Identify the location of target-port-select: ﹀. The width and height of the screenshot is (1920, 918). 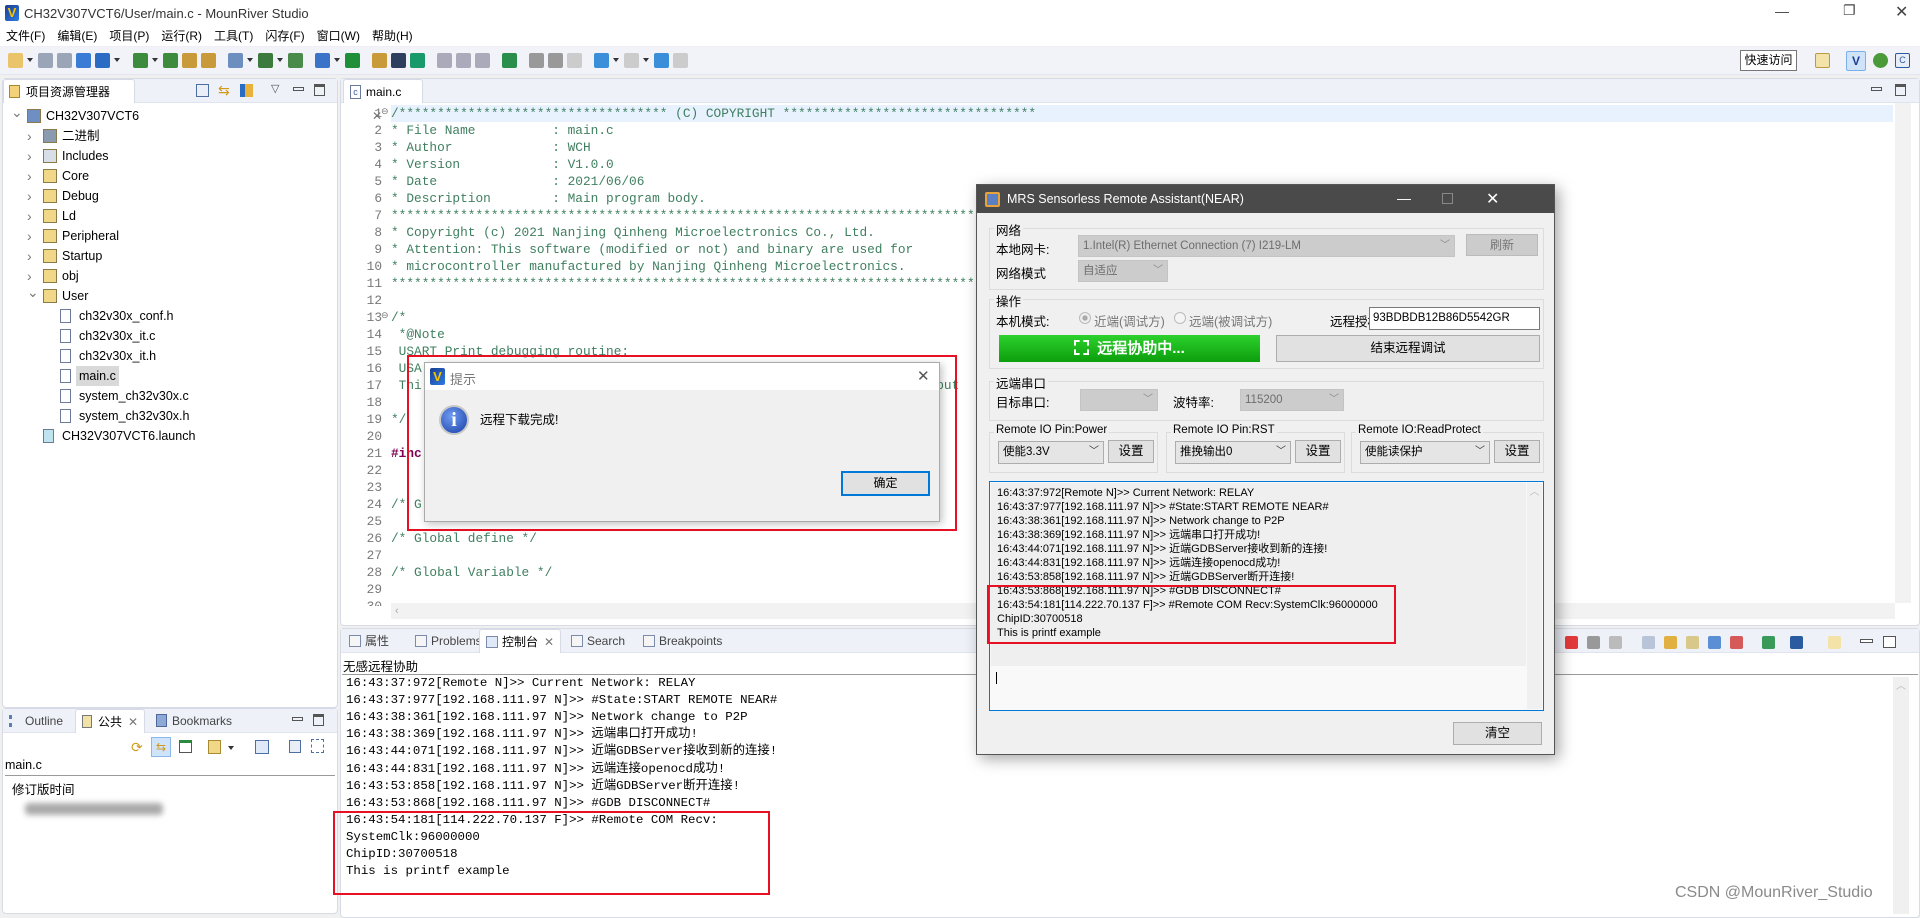
(1119, 400).